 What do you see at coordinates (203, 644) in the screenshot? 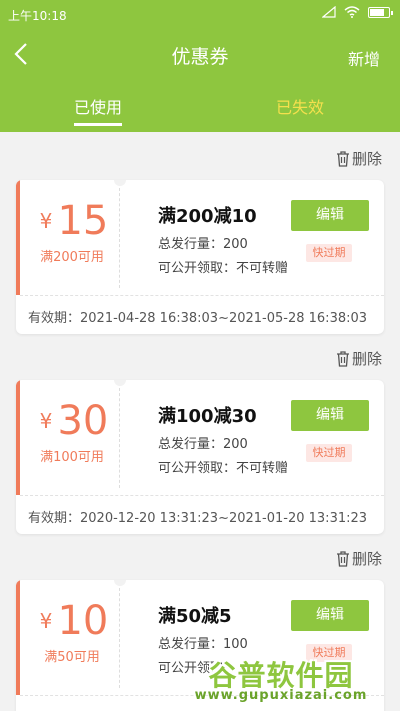
I see `coupon-issued: 总发行量：100` at bounding box center [203, 644].